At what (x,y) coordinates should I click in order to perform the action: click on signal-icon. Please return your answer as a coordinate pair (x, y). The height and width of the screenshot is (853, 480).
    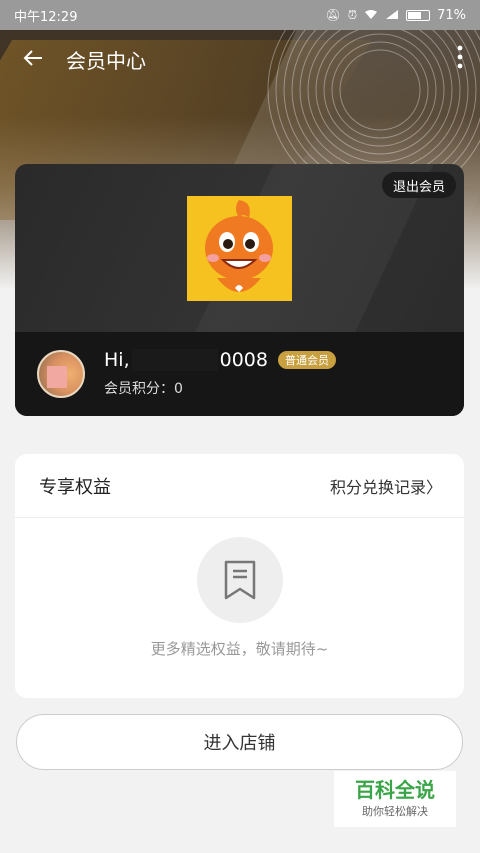
    Looking at the image, I should click on (392, 15).